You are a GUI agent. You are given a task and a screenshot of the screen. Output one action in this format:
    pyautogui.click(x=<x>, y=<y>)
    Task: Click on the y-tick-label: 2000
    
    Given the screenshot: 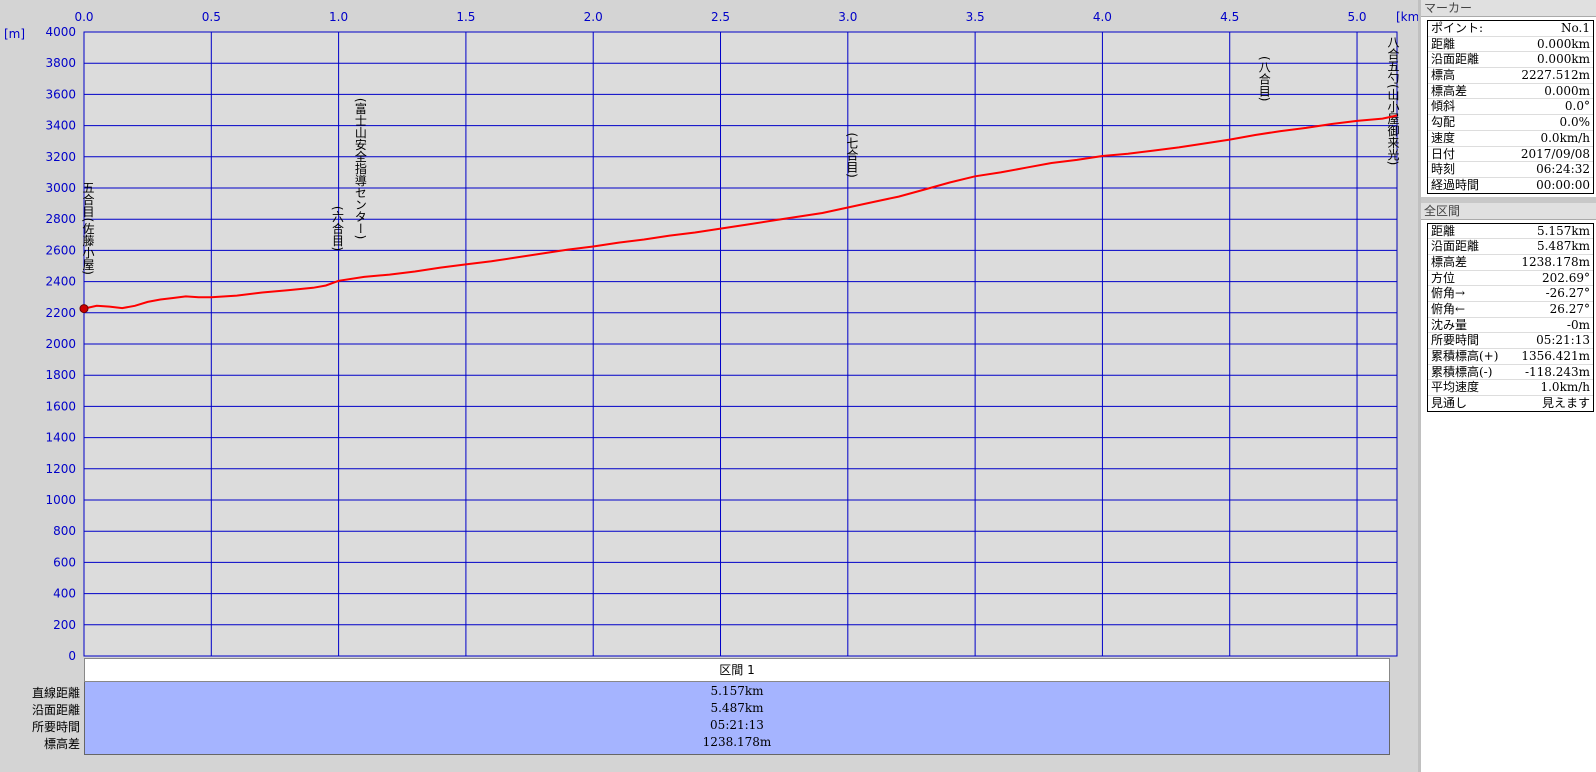 What is the action you would take?
    pyautogui.click(x=60, y=344)
    